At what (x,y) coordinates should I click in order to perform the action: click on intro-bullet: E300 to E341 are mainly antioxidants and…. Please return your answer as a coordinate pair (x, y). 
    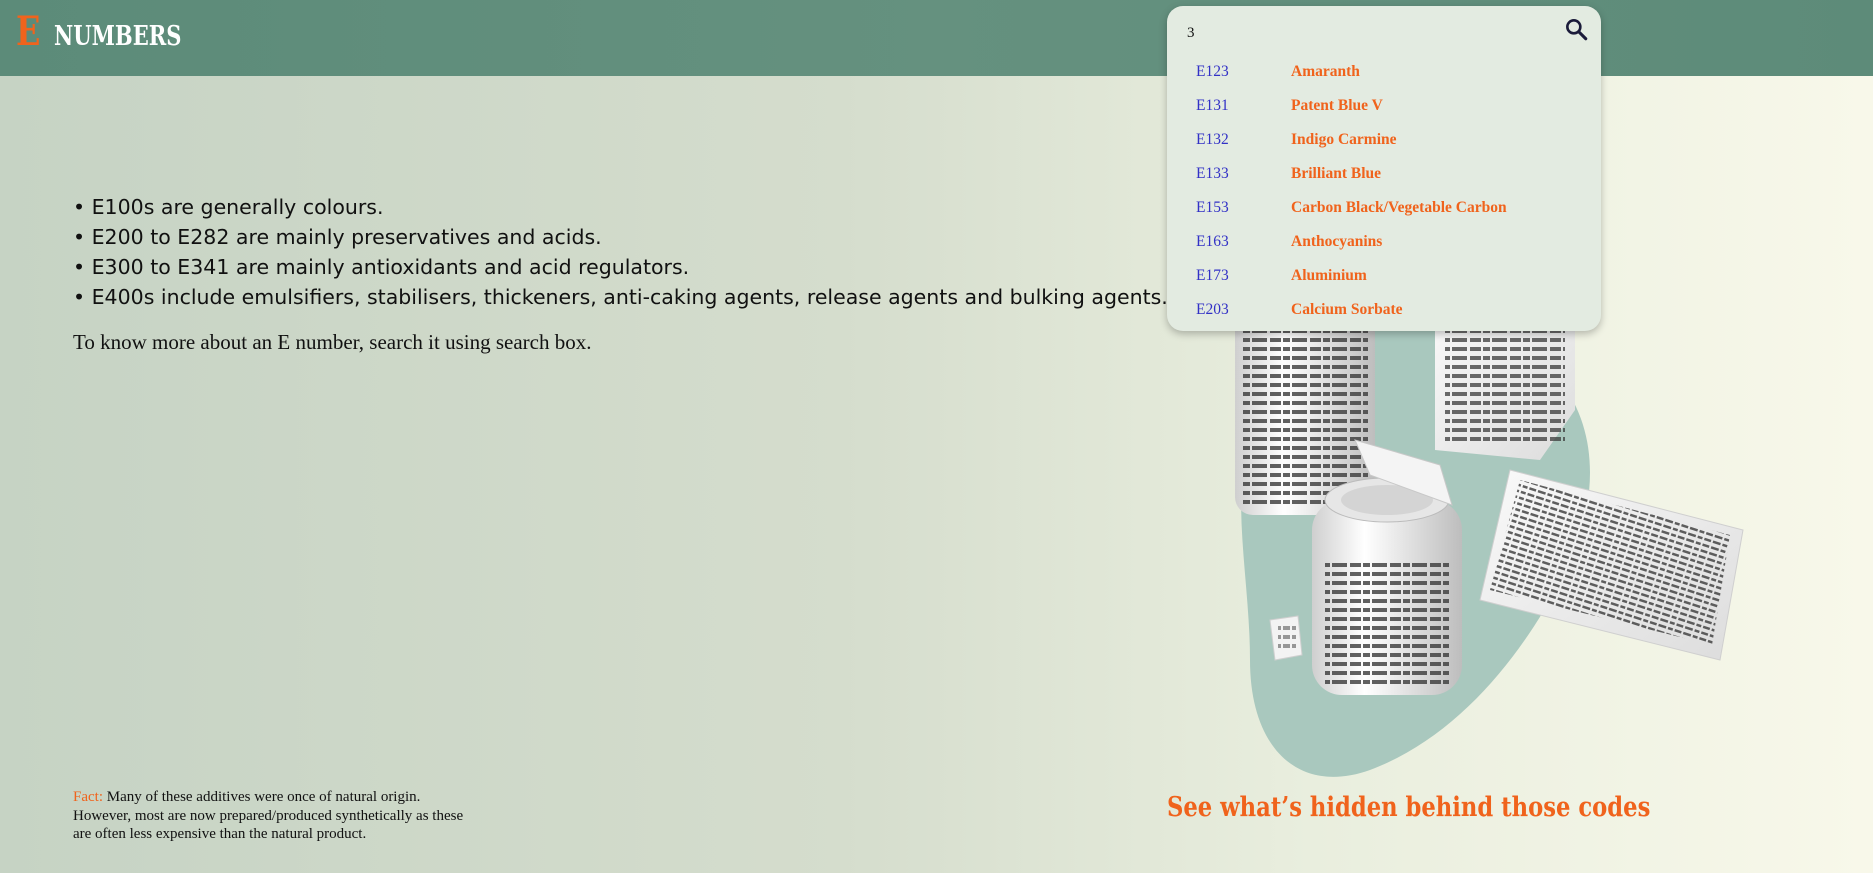
    Looking at the image, I should click on (620, 267).